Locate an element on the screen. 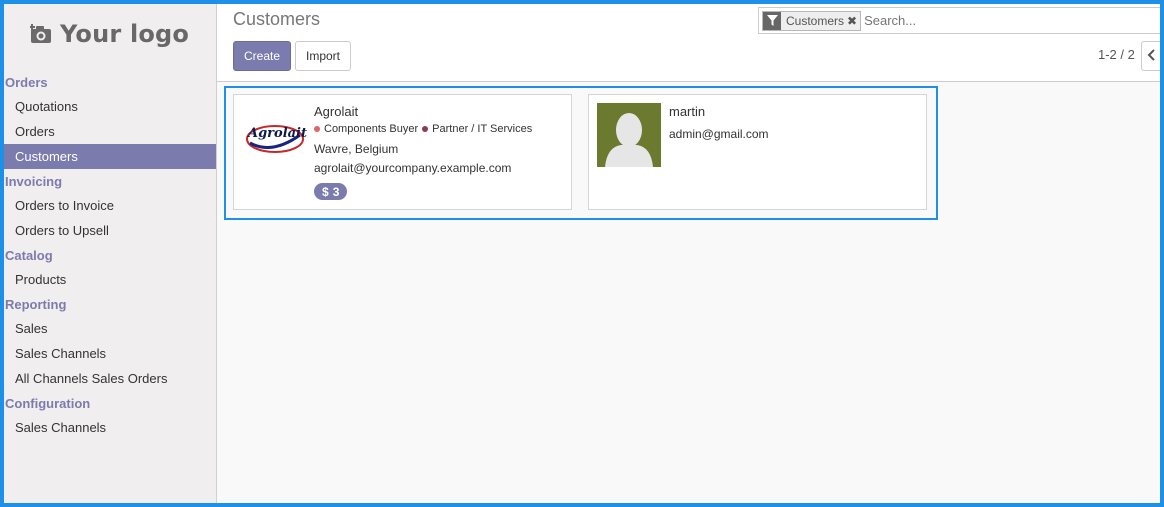 Image resolution: width=1164 pixels, height=507 pixels. chevron-left-icon is located at coordinates (1151, 56).